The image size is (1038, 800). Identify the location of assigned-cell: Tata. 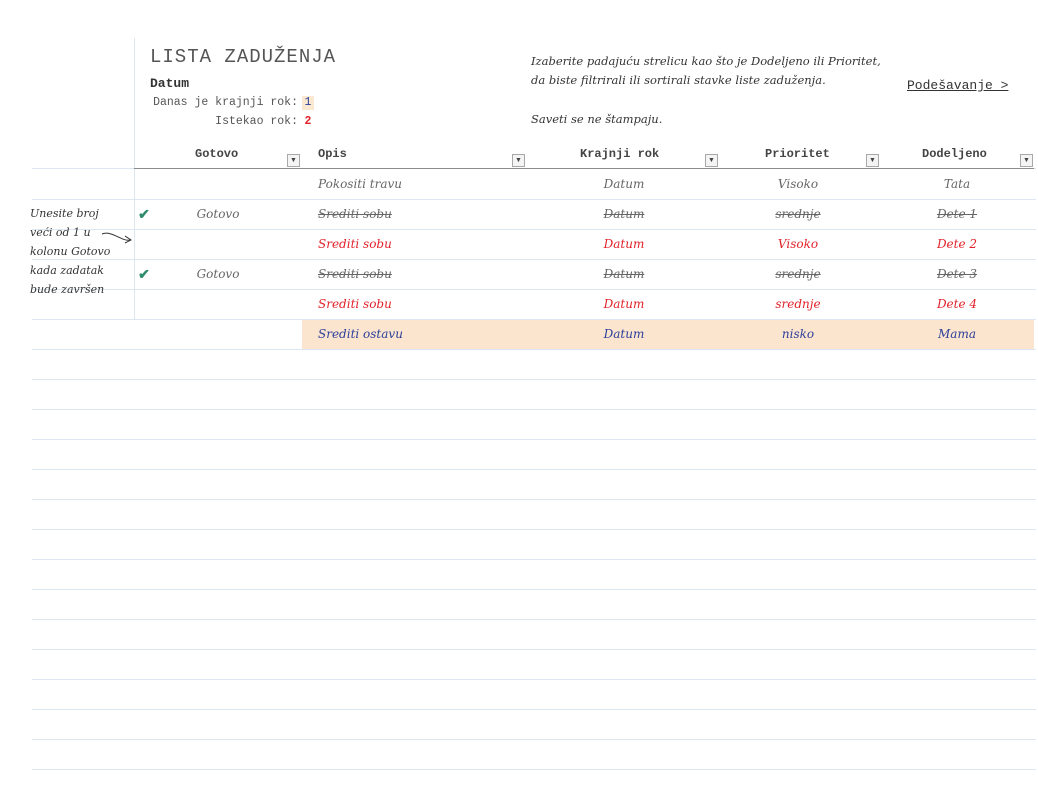
(957, 184).